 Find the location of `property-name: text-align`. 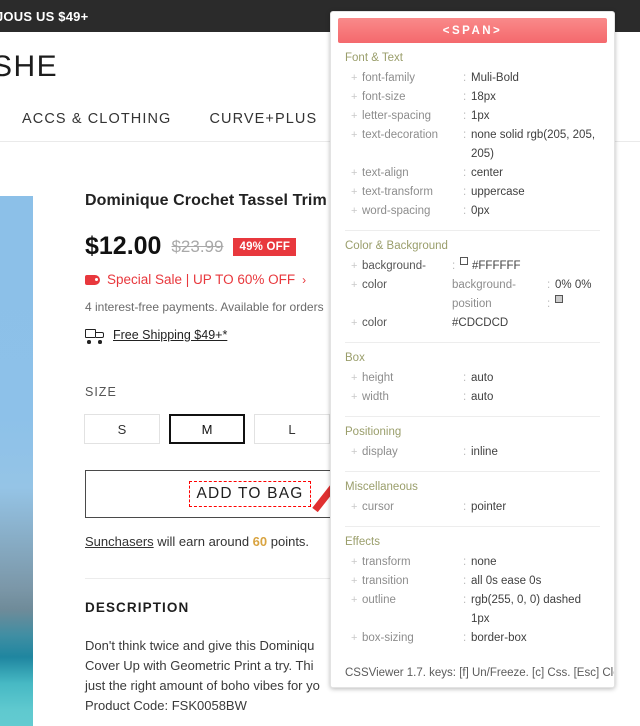

property-name: text-align is located at coordinates (385, 173).